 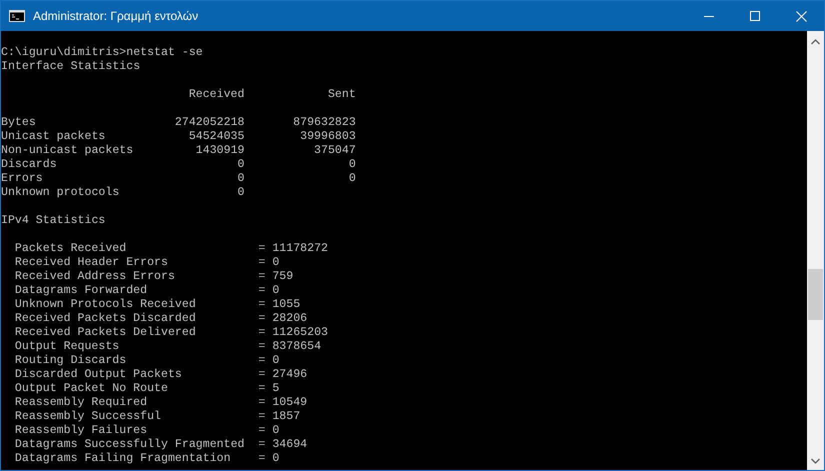 I want to click on stat-value: 879632823, so click(x=324, y=123).